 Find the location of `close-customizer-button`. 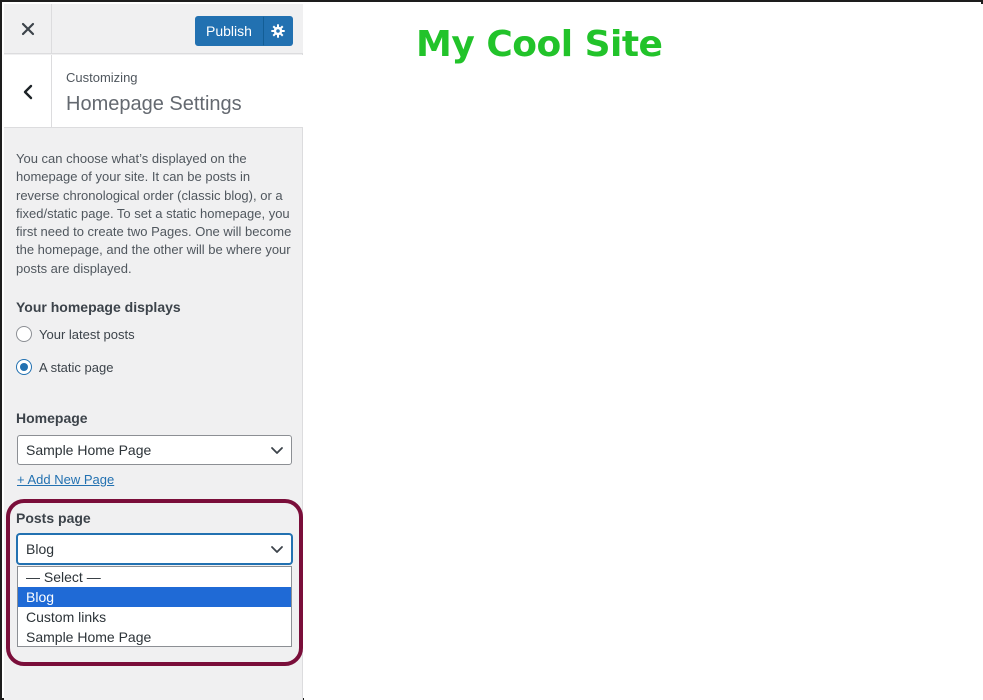

close-customizer-button is located at coordinates (28, 29).